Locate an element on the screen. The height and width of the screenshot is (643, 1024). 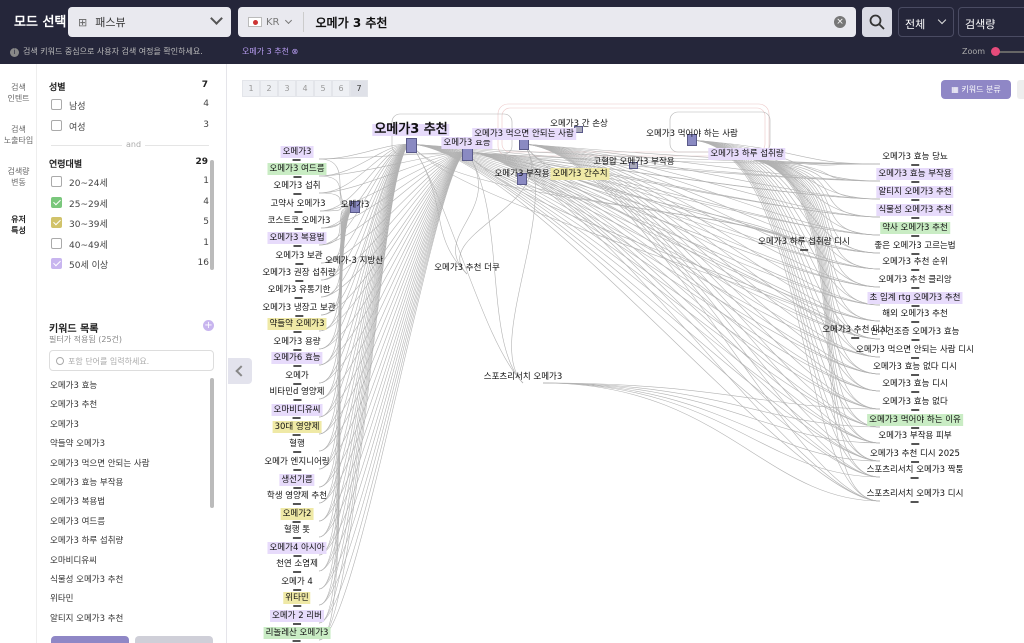
hub-node-marker is located at coordinates (411, 145).